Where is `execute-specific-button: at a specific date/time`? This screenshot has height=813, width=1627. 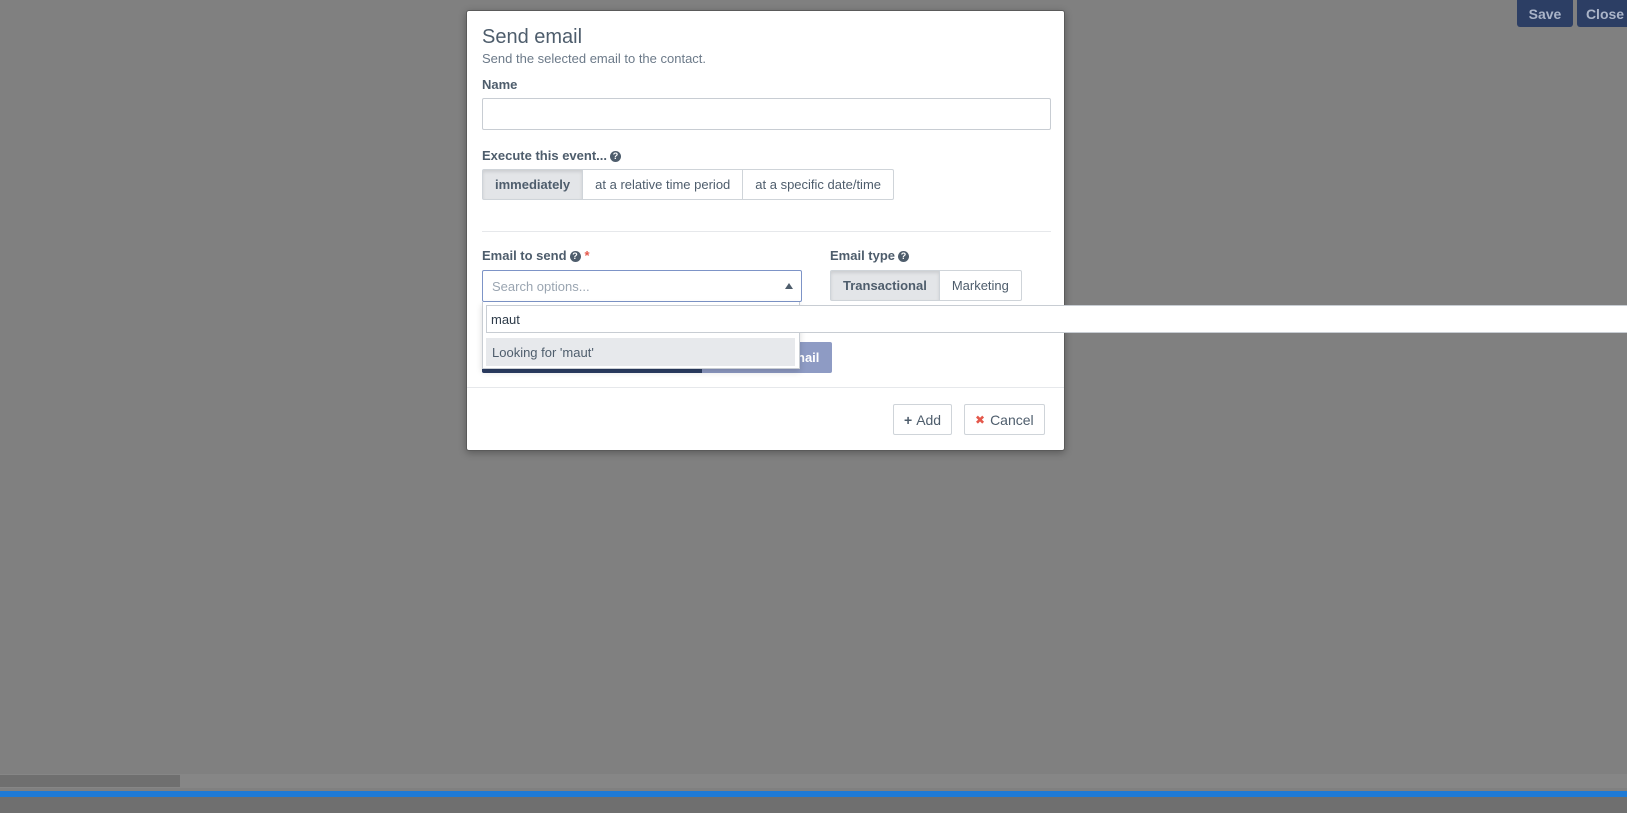 execute-specific-button: at a specific date/time is located at coordinates (818, 184).